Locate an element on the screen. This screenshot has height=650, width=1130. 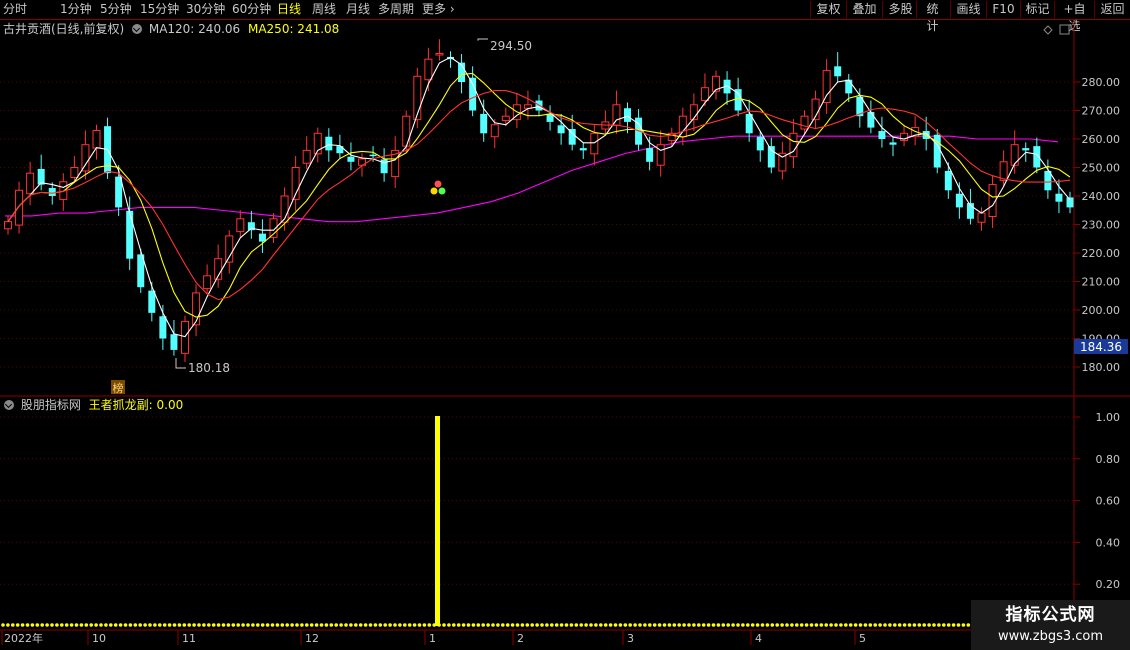
watermark-url: www.zbgs3.com is located at coordinates (1050, 636).